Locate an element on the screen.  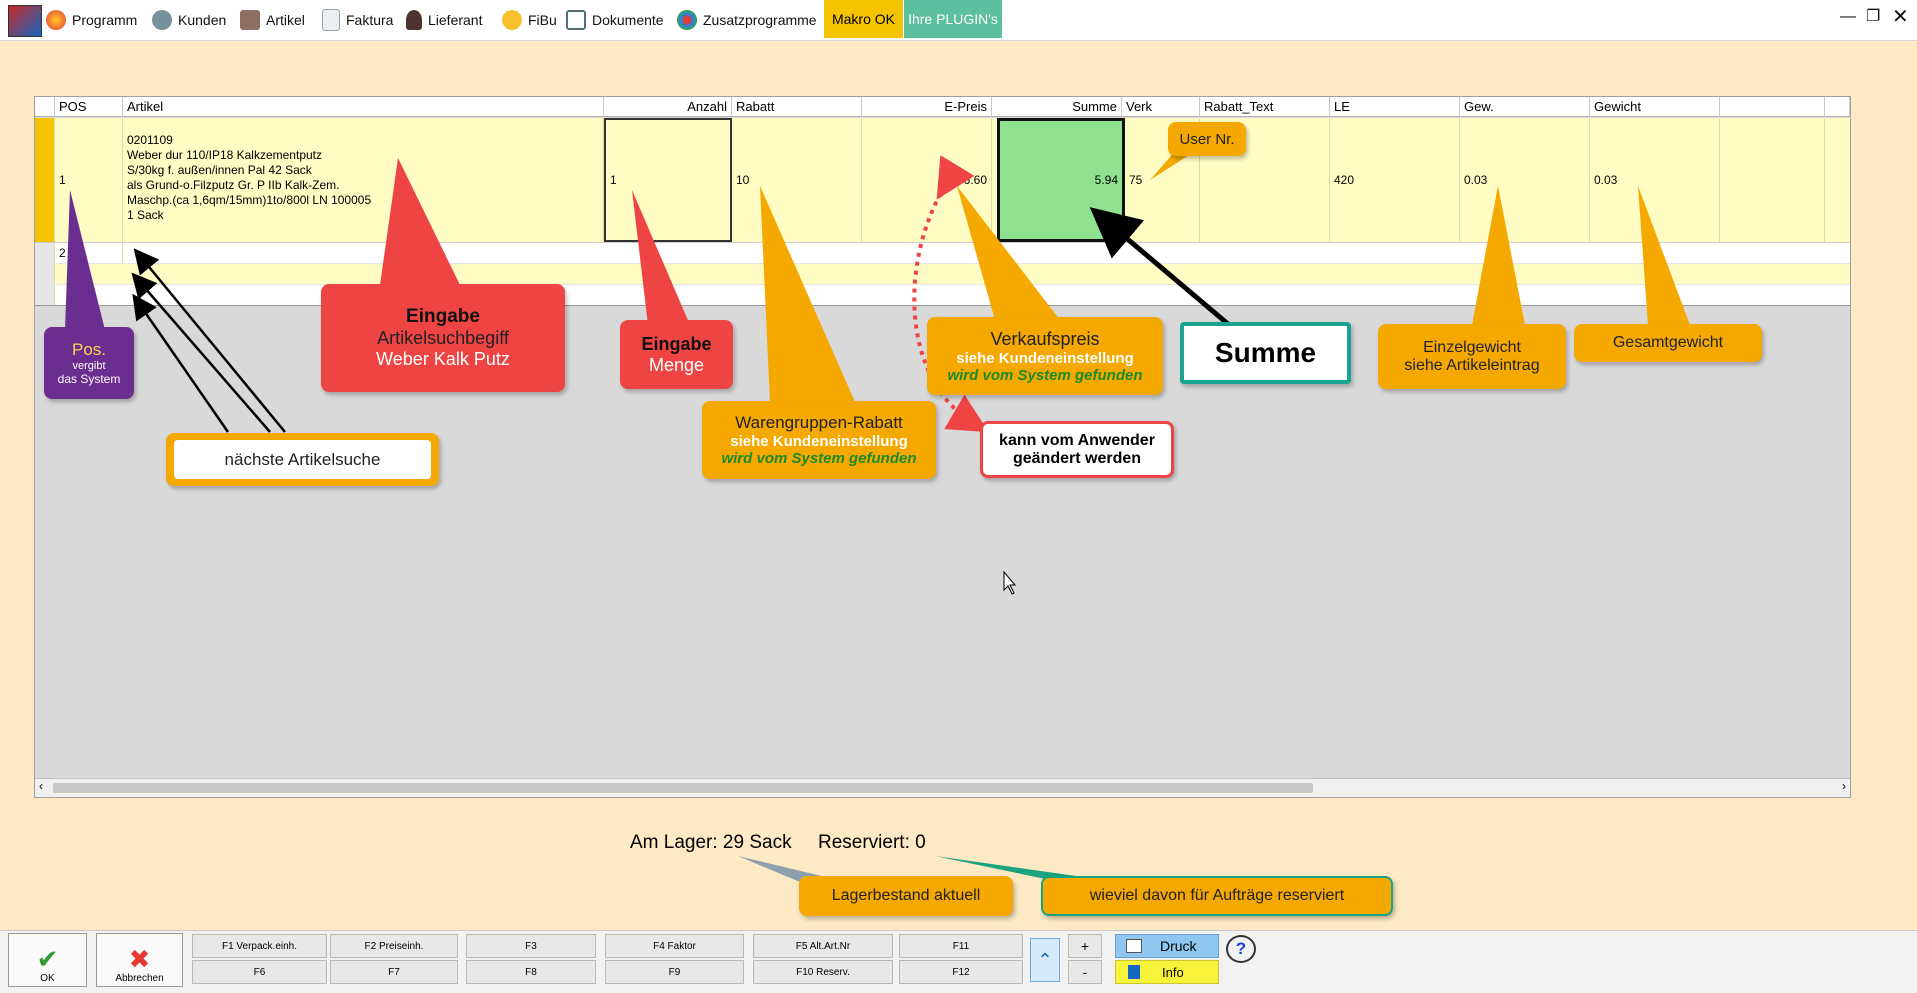
callout-next-search-label: nächste Artikelsuche is located at coordinates (302, 459).